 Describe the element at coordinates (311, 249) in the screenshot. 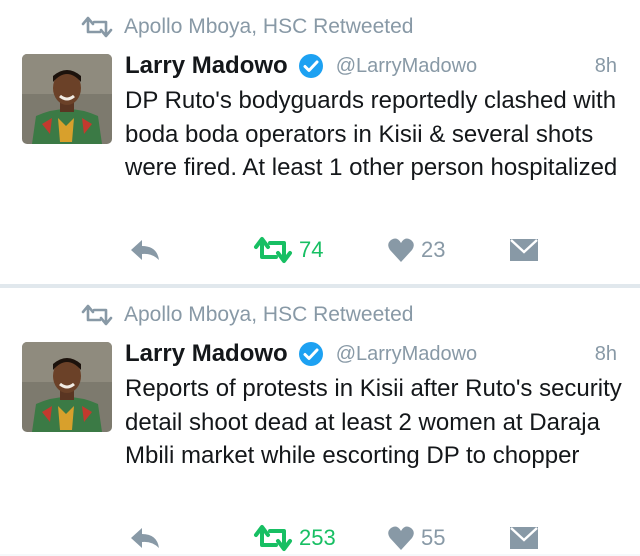

I see `retweet-count: 74` at that location.